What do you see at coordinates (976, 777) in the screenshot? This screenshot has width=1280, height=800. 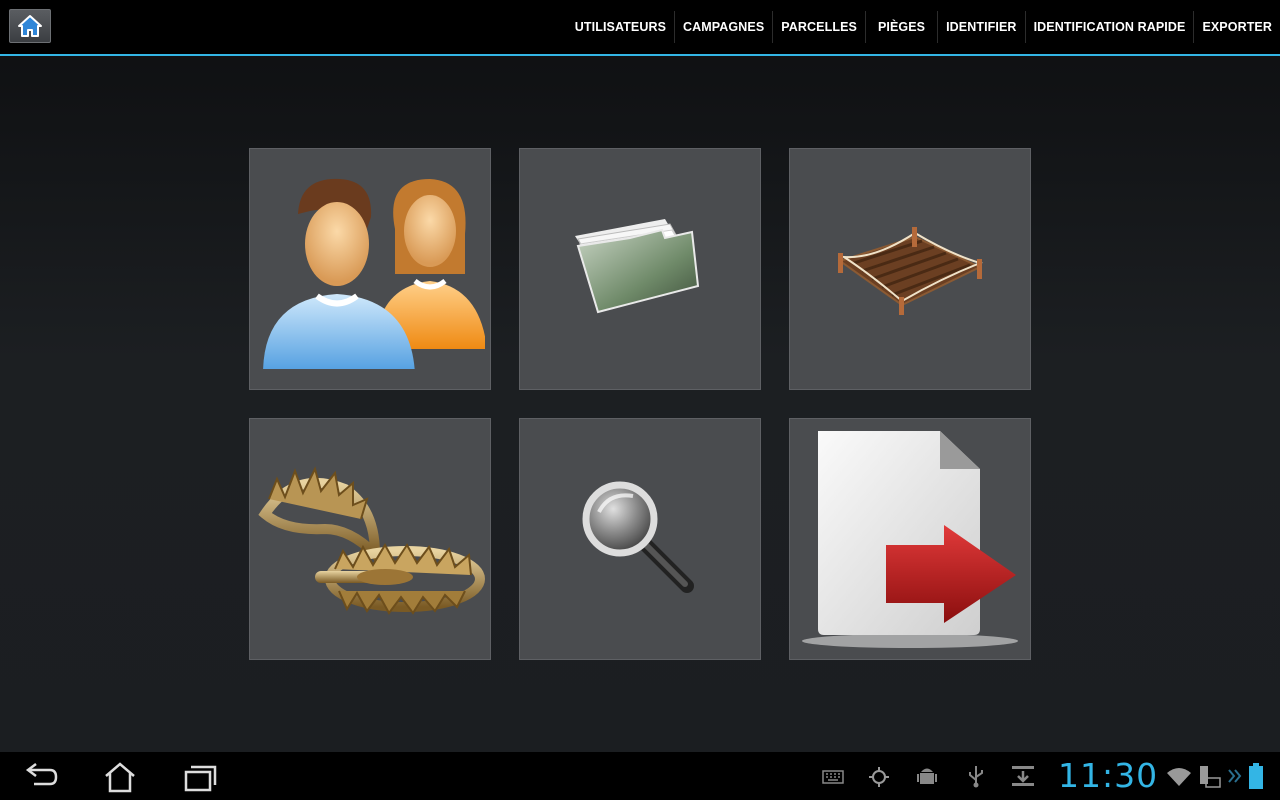 I see `usb-icon` at bounding box center [976, 777].